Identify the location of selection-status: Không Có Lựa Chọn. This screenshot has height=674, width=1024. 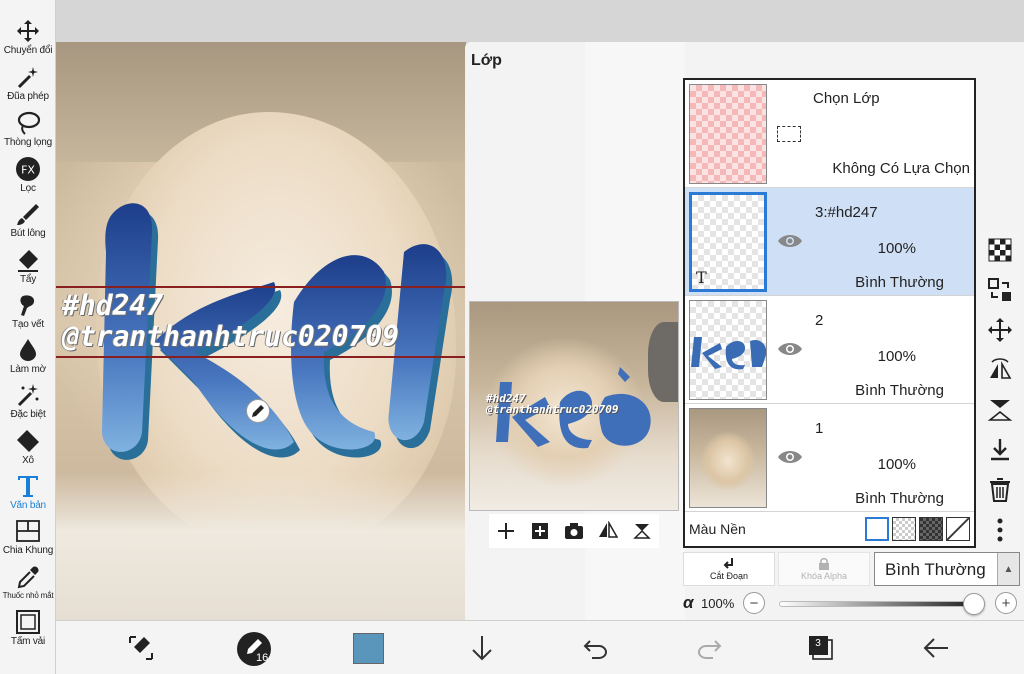
(901, 168).